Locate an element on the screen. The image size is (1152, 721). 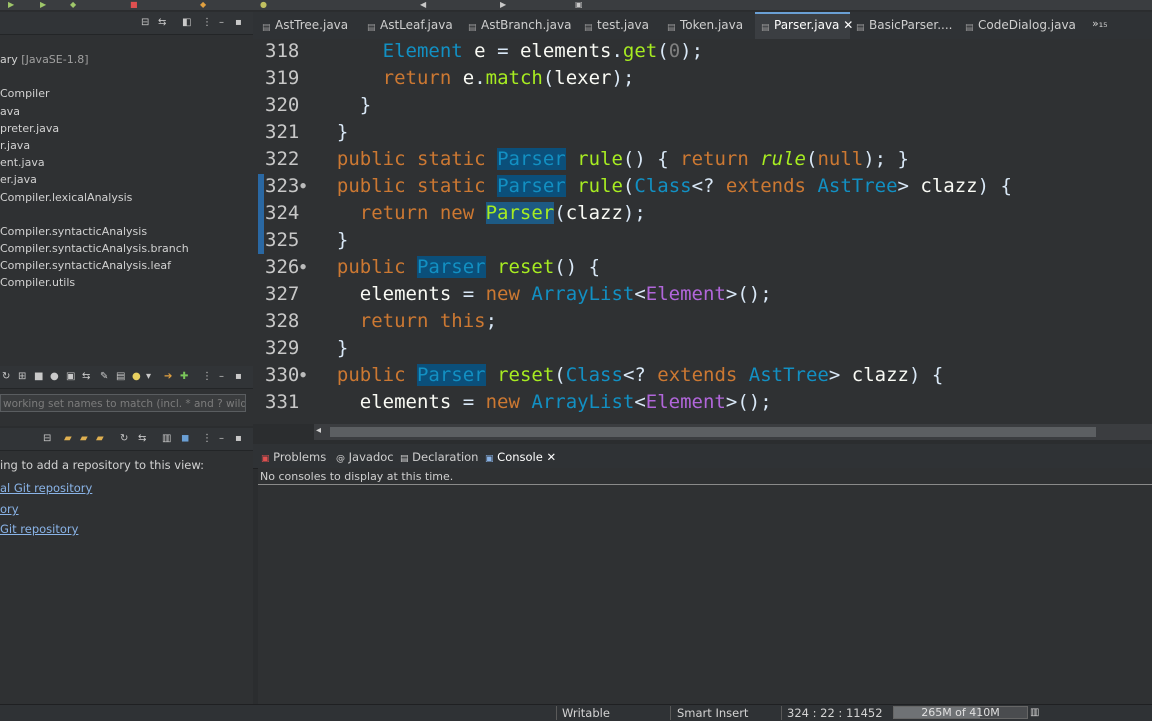
tree-item: preter.java is located at coordinates (126, 128).